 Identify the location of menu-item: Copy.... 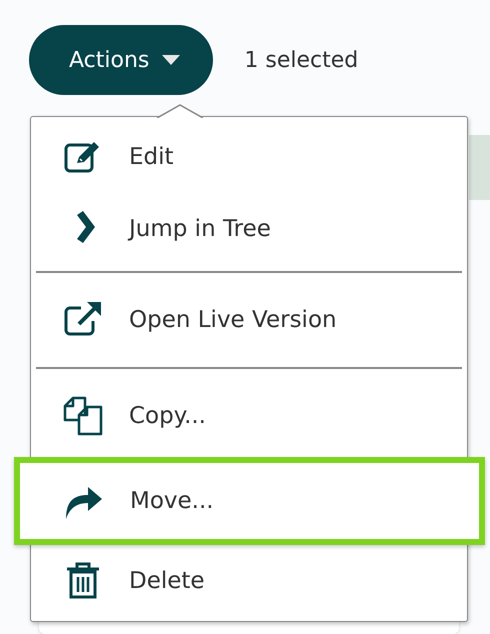
(249, 416).